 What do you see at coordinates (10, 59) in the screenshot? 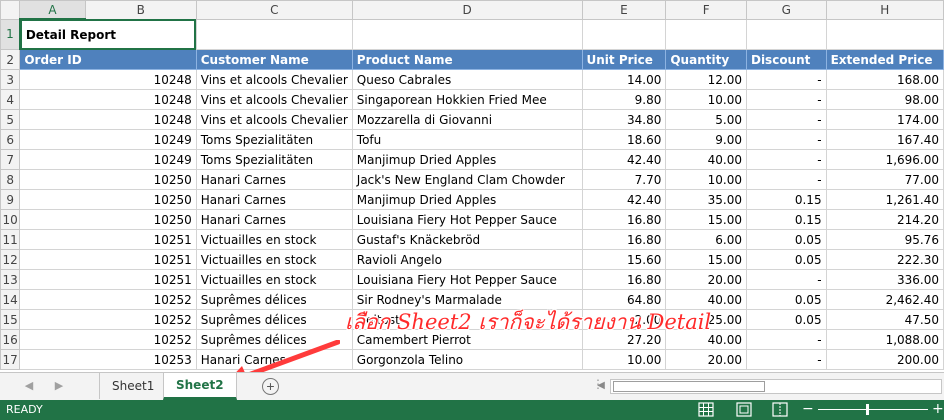
I see `row-header: 2` at bounding box center [10, 59].